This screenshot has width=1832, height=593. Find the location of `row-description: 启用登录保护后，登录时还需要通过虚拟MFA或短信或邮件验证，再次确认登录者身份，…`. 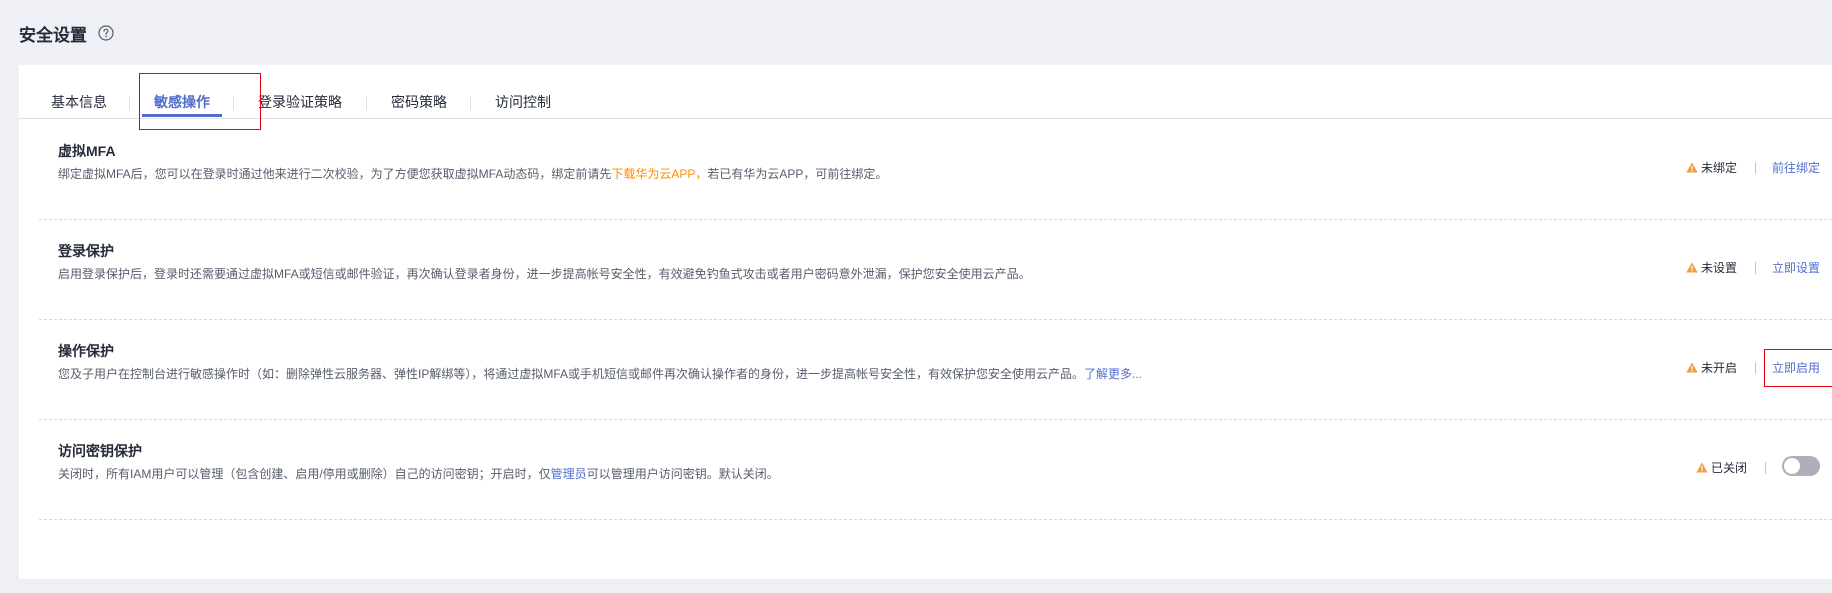

row-description: 启用登录保护后，登录时还需要通过虚拟MFA或短信或邮件验证，再次确认登录者身份，… is located at coordinates (544, 274).